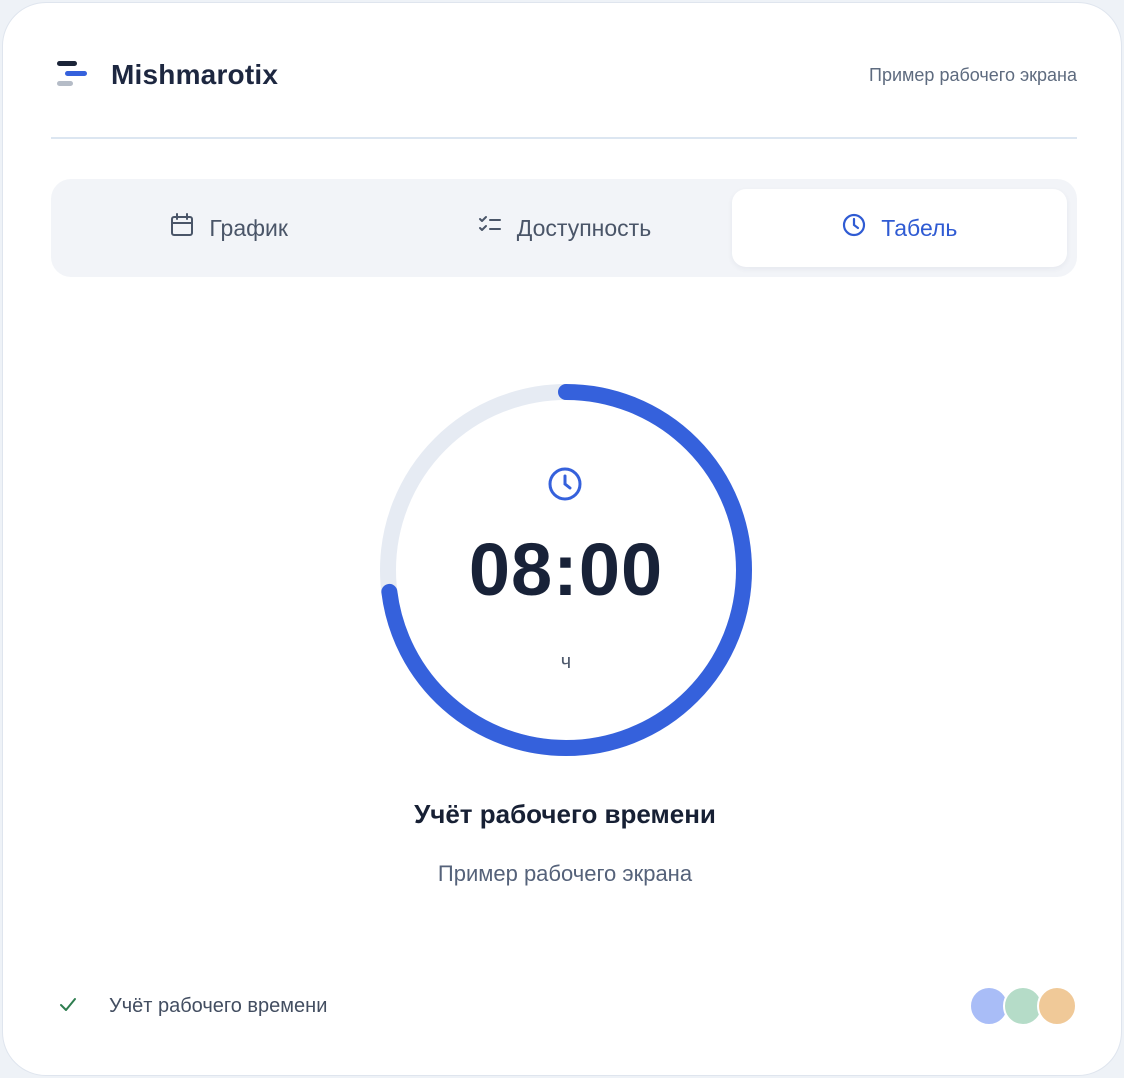 Image resolution: width=1124 pixels, height=1078 pixels. What do you see at coordinates (1057, 1006) in the screenshot?
I see `avatar` at bounding box center [1057, 1006].